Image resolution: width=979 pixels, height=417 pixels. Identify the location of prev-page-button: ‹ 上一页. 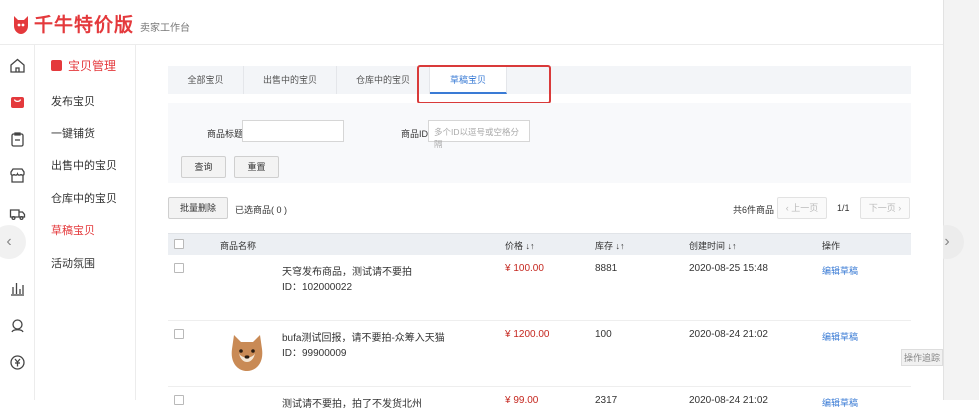
(802, 208).